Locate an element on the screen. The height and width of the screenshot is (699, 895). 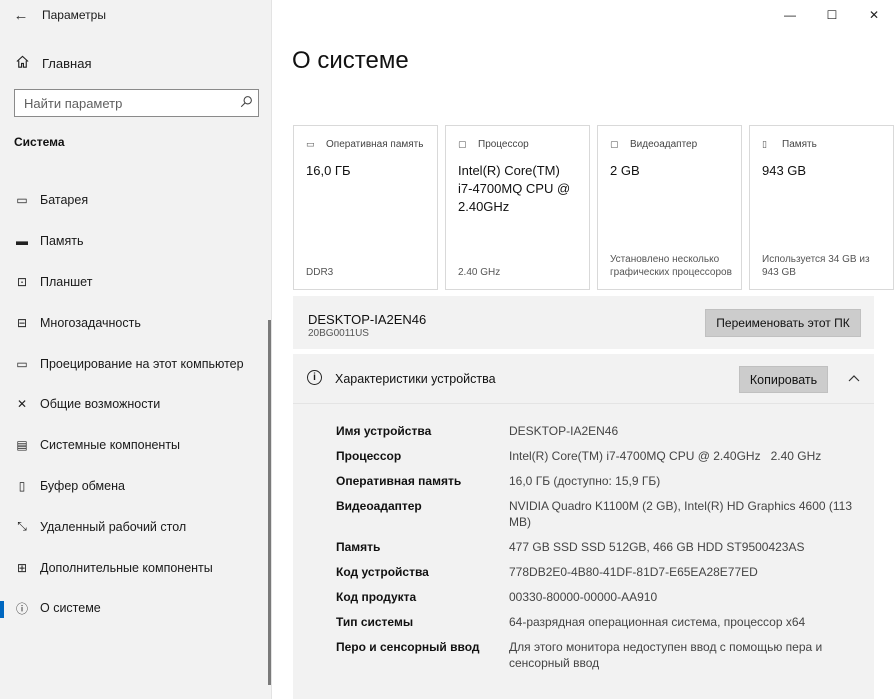
rename-pc-button: Переименовать этот ПК is located at coordinates (783, 323).